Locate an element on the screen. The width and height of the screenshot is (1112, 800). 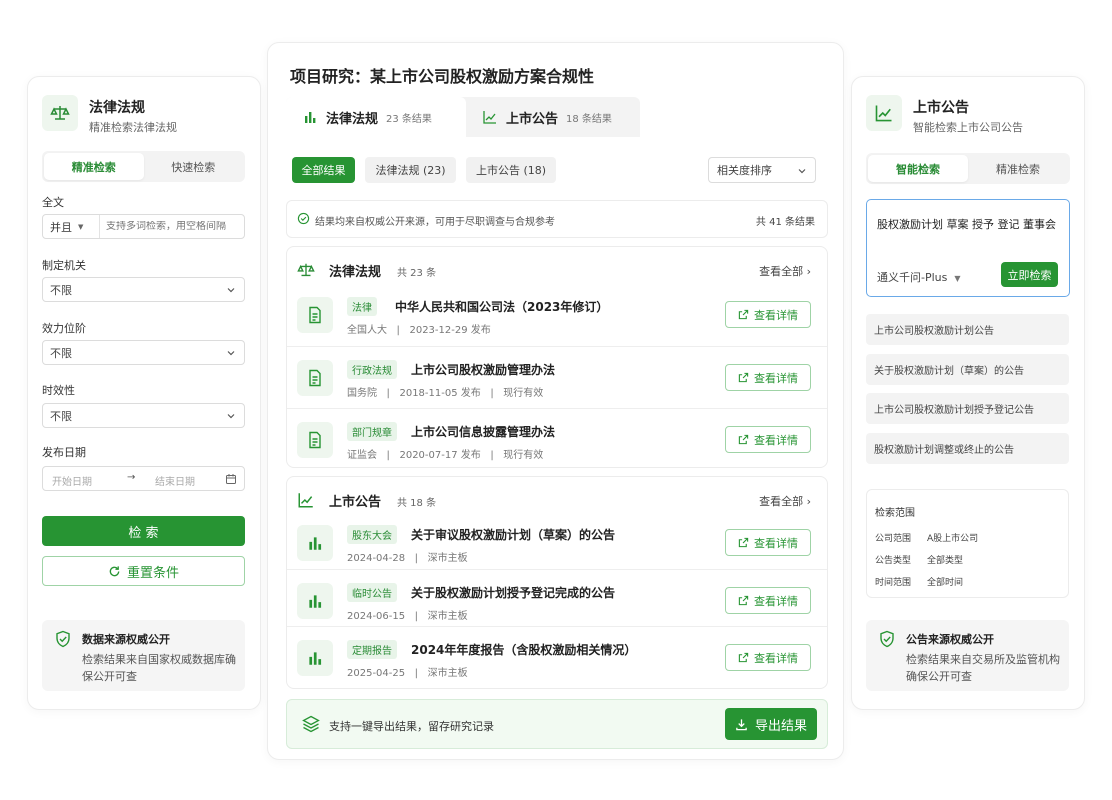
tab-quick-search: 快速检索 is located at coordinates (194, 166).